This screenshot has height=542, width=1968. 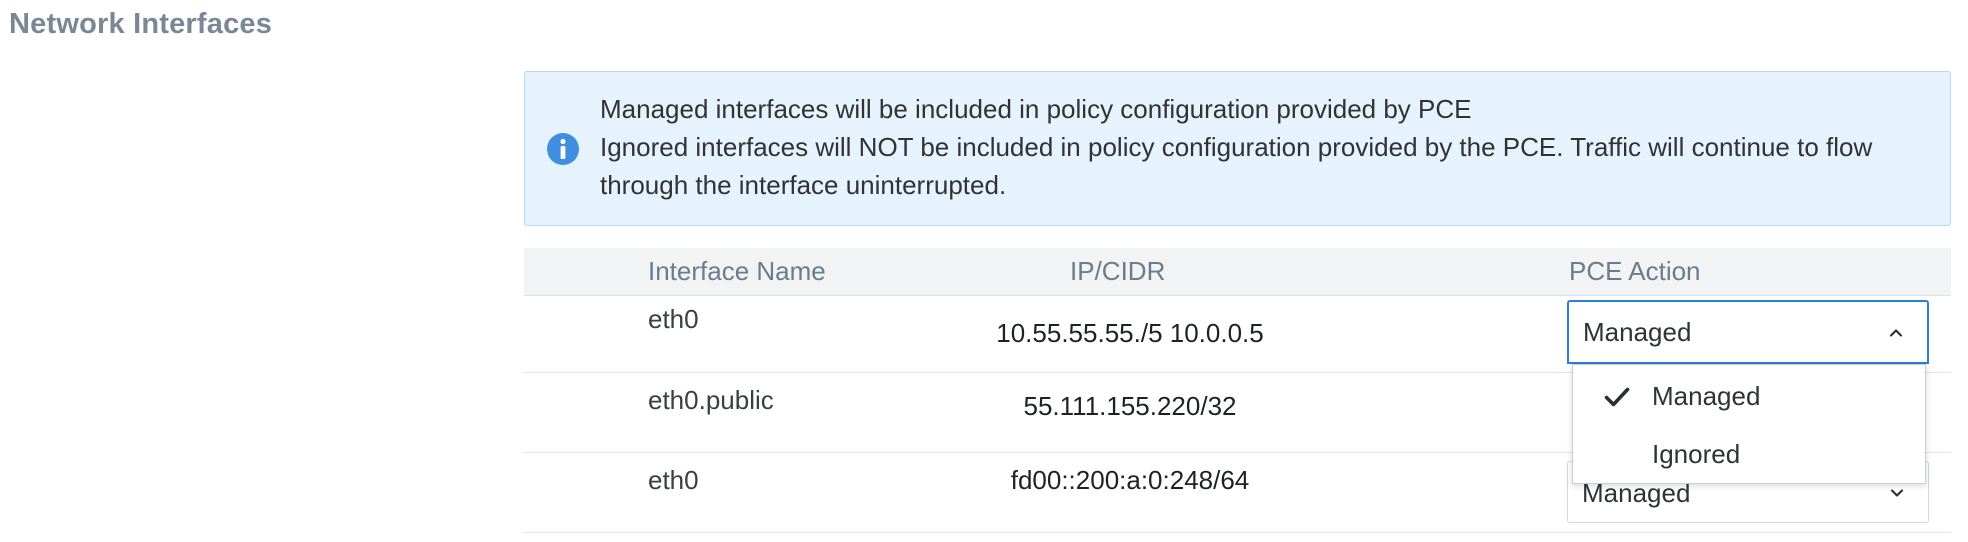 I want to click on ip-cidr-cell: 55.111.155.220/32, so click(x=1130, y=406).